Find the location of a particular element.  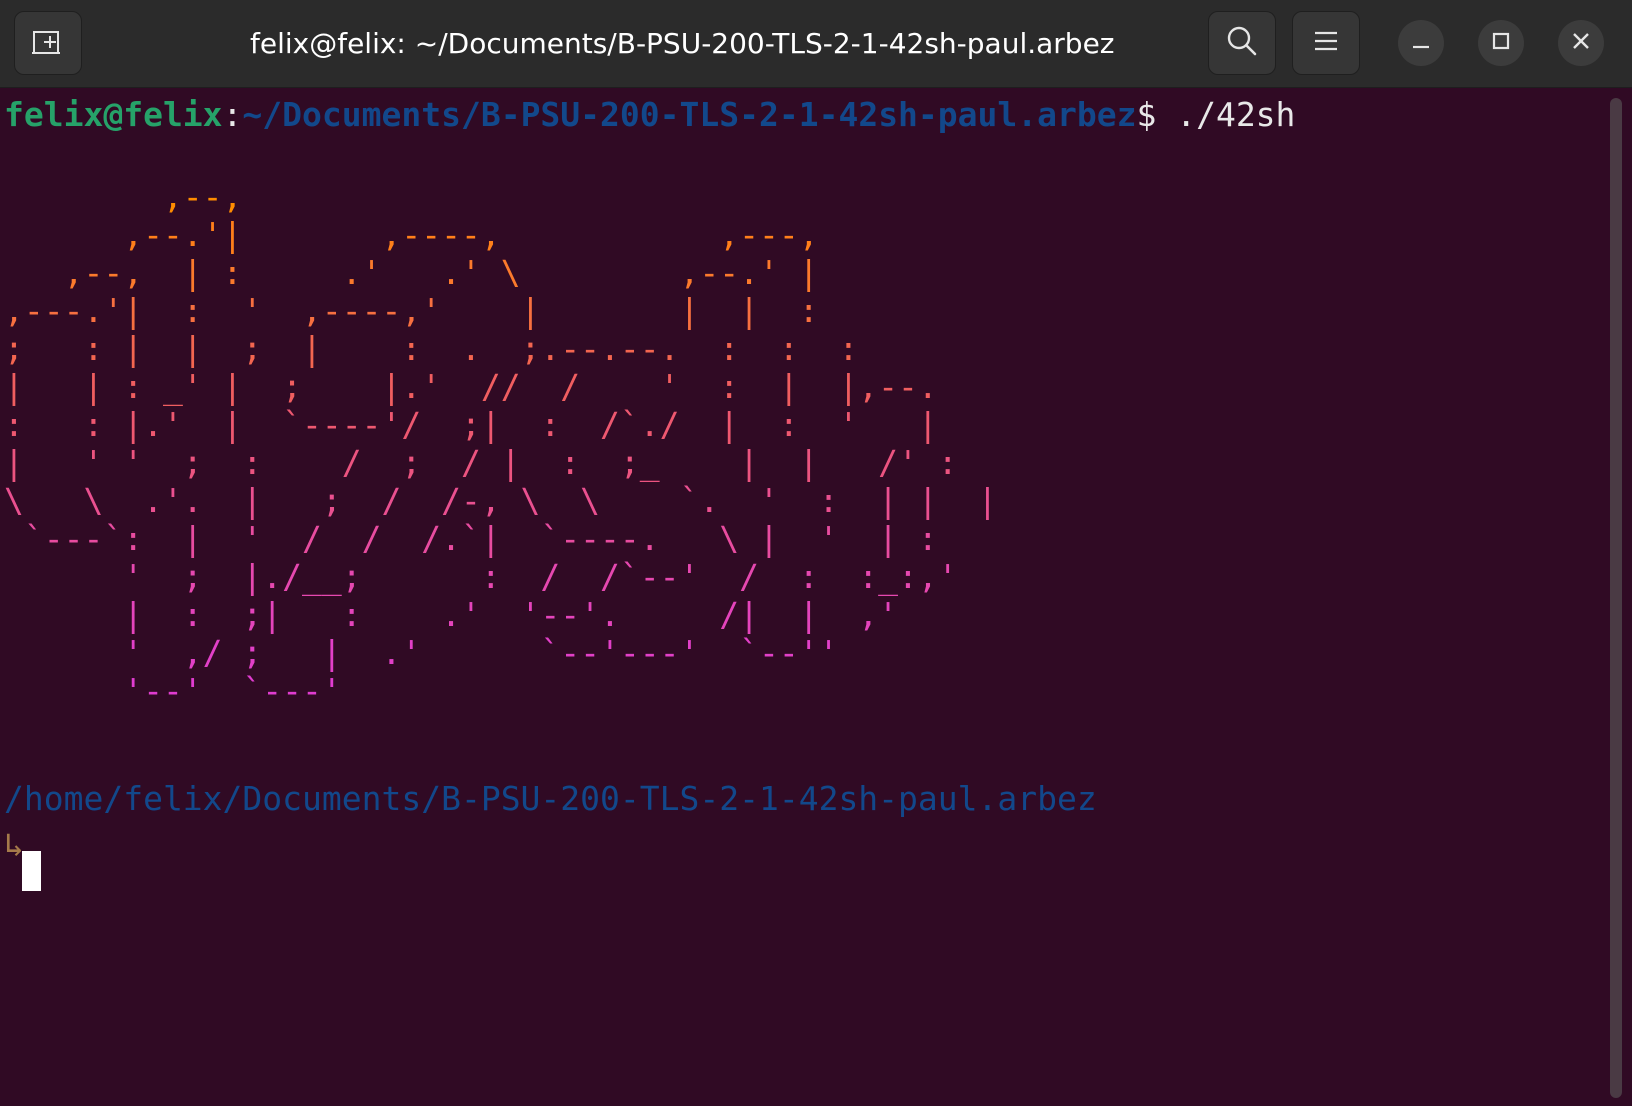

maximize-icon is located at coordinates (1501, 43).